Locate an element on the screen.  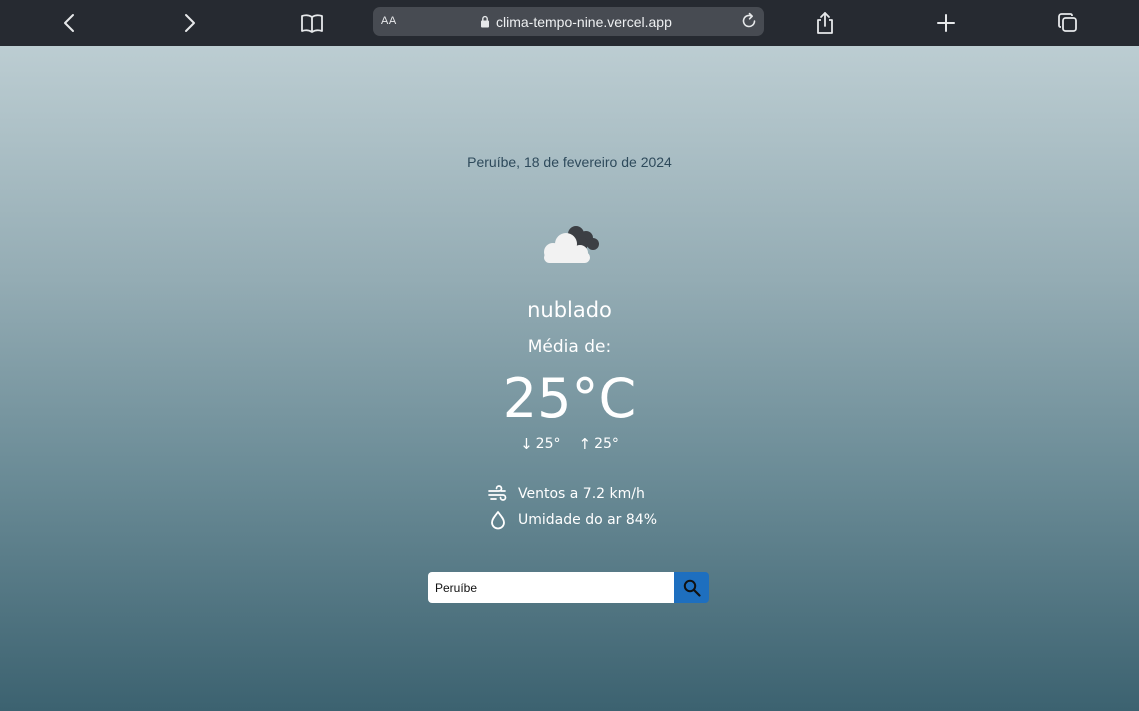
new-tab-button is located at coordinates (946, 23).